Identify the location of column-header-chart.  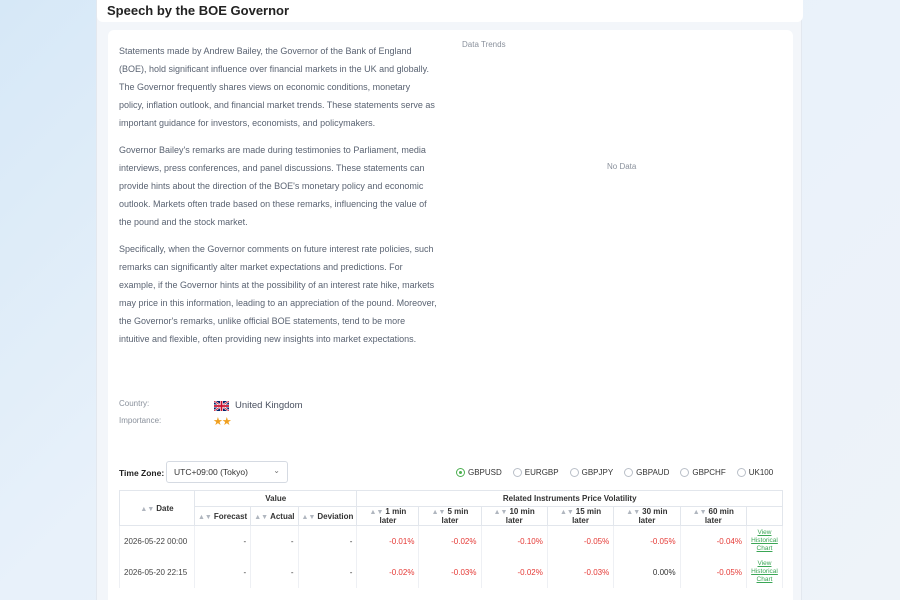
(764, 516).